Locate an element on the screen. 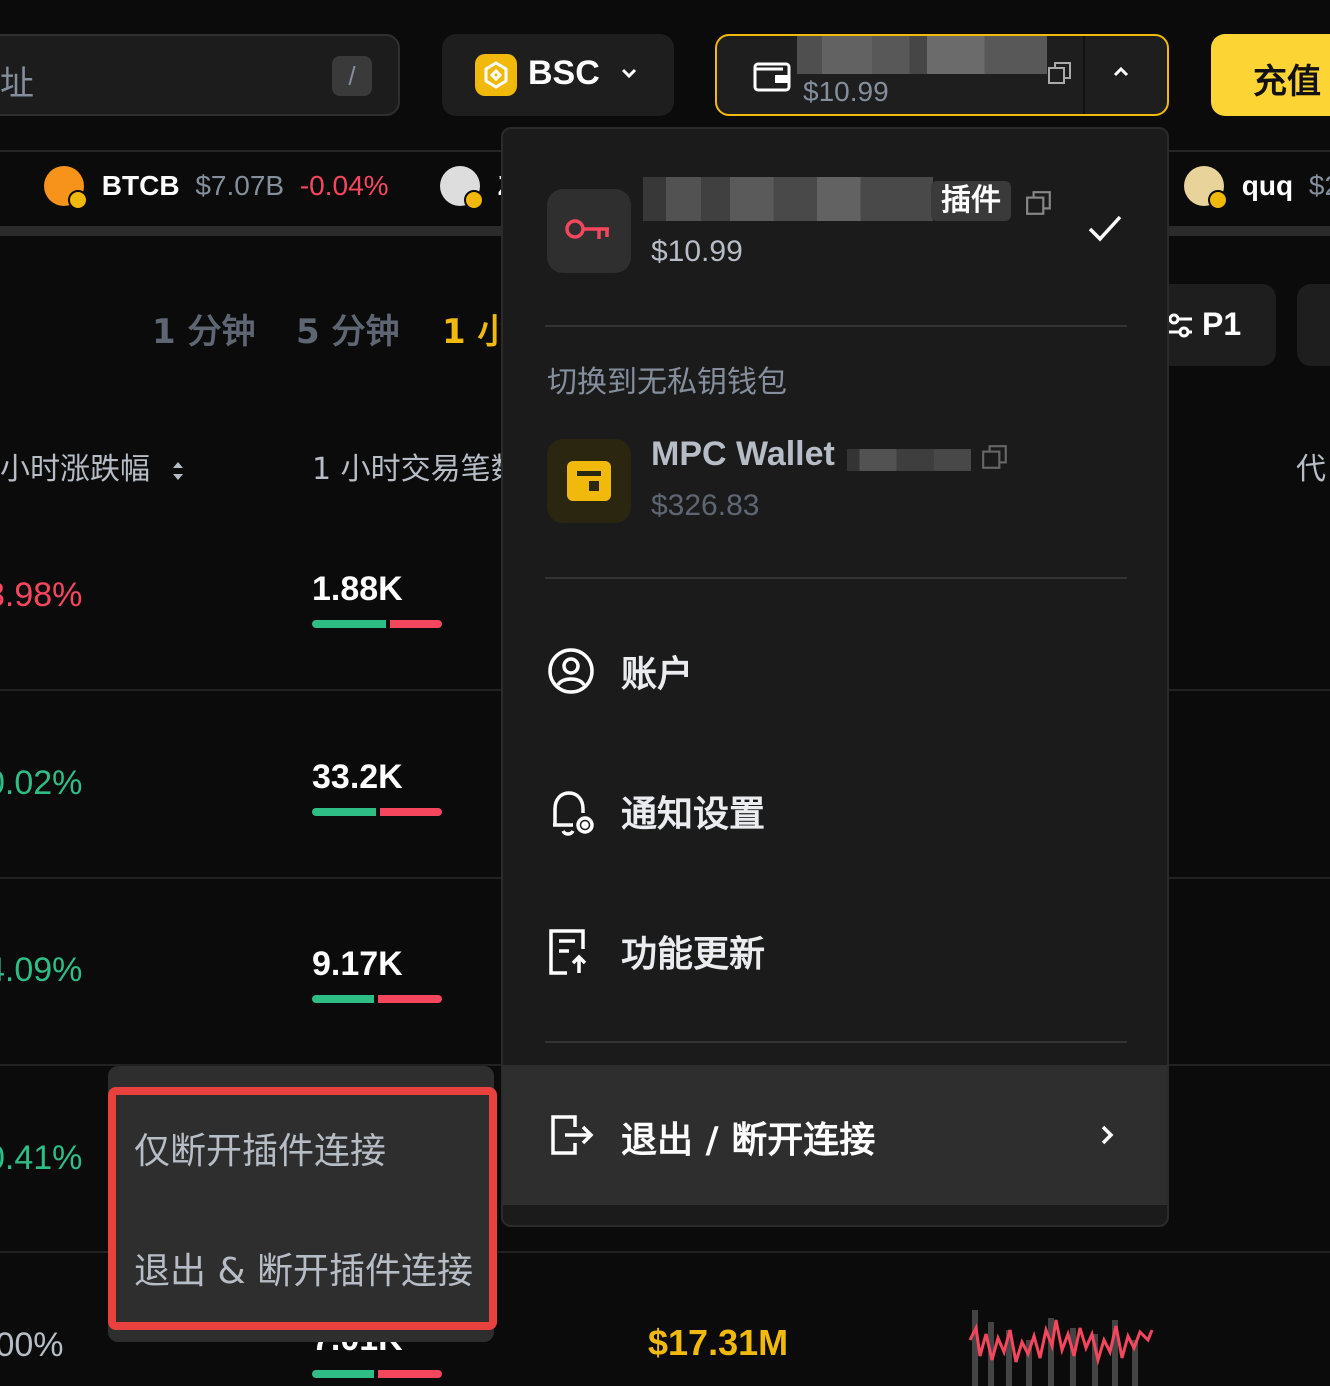 The height and width of the screenshot is (1386, 1330). row-change: 4.09% is located at coordinates (41, 970).